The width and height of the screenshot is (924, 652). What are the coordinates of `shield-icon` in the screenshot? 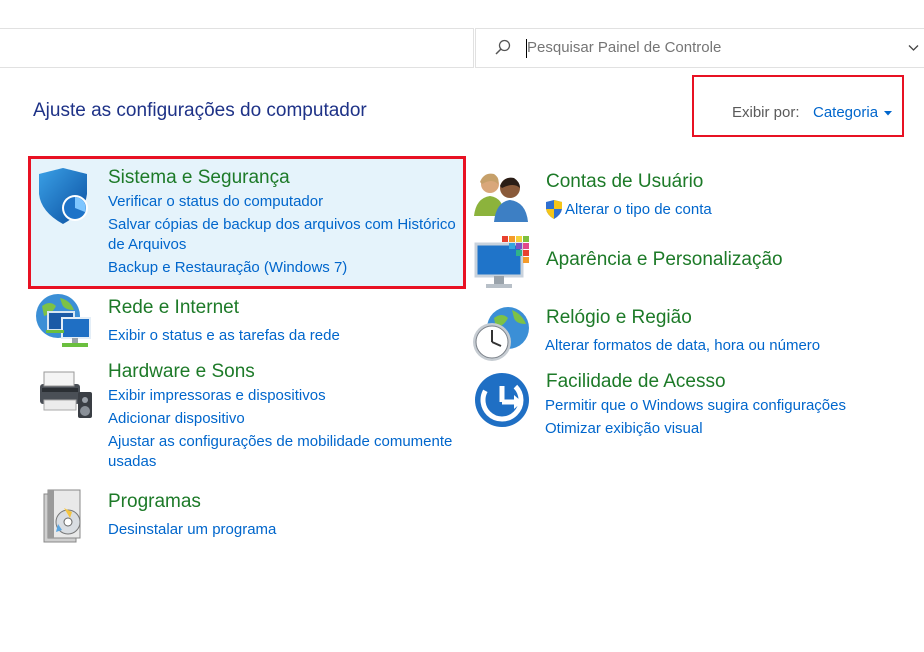 It's located at (64, 199).